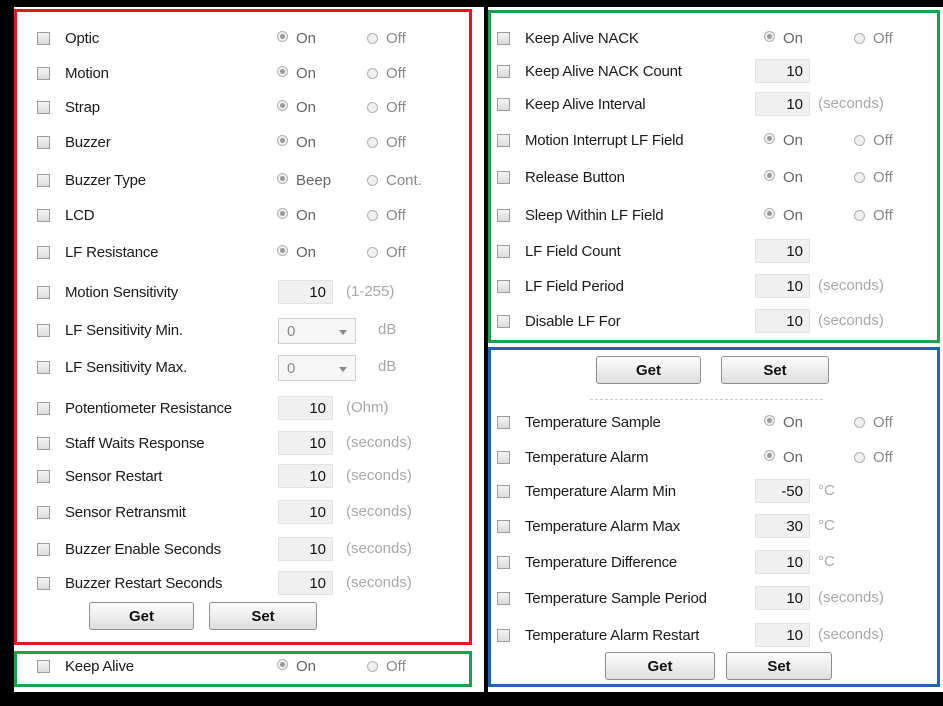 The height and width of the screenshot is (706, 943). What do you see at coordinates (660, 666) in the screenshot?
I see `bottom-right-get-button: Get` at bounding box center [660, 666].